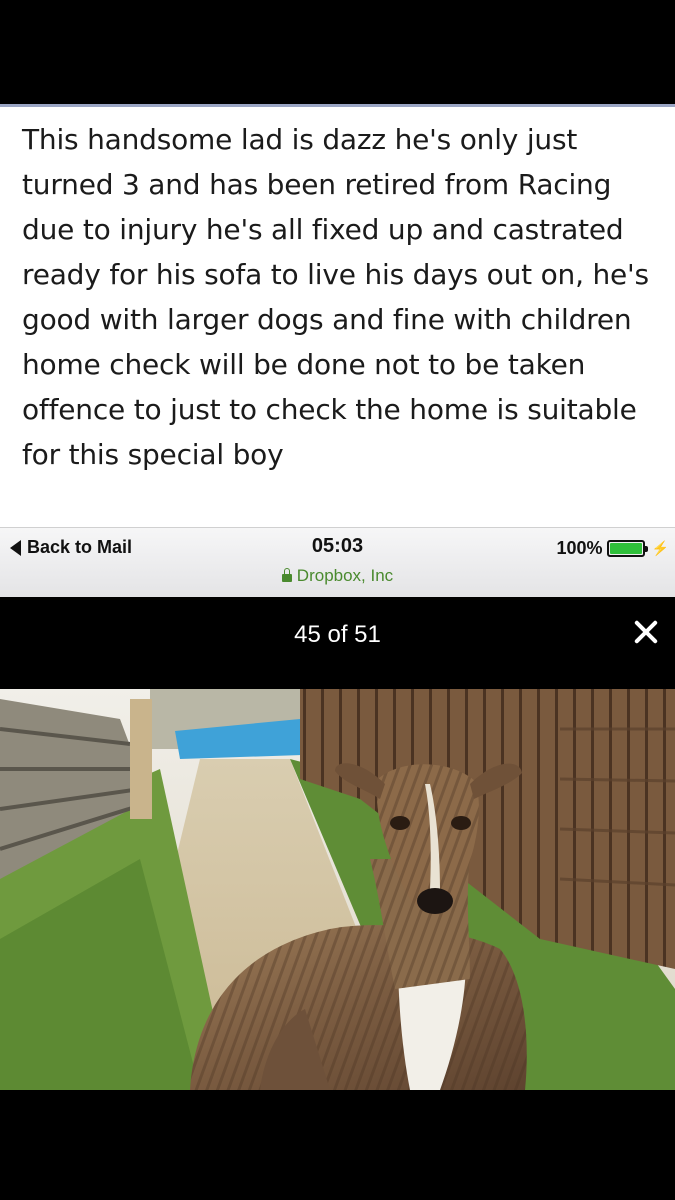  Describe the element at coordinates (337, 1145) in the screenshot. I see `bottom-black-bar` at that location.